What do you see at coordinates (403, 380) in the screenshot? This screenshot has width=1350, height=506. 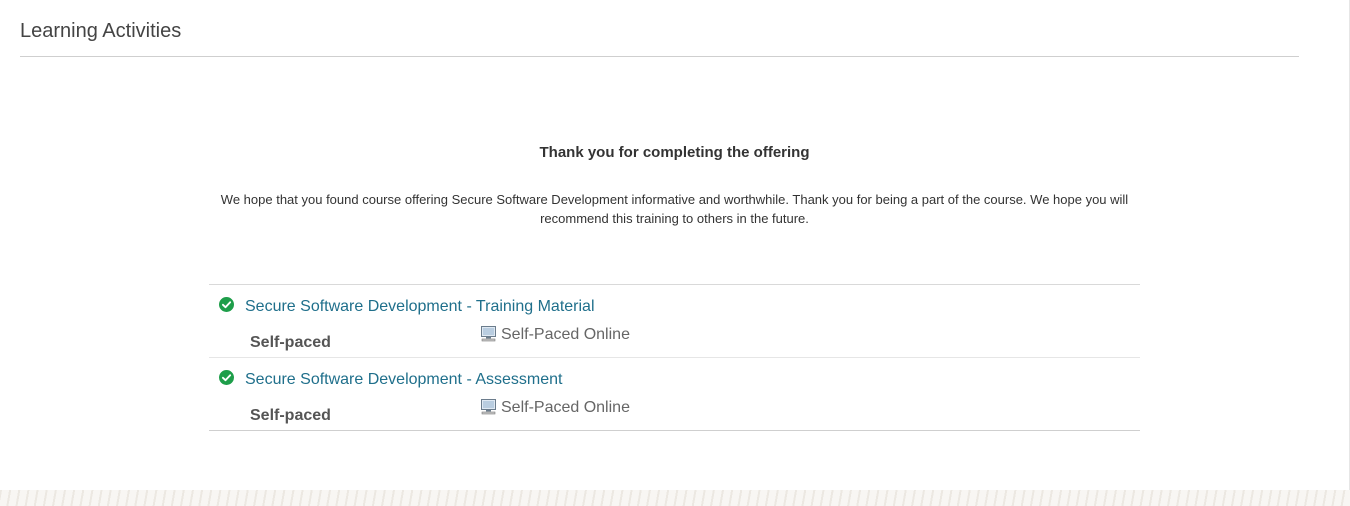 I see `activity-link-assessment: Secure Software Development - Assessment` at bounding box center [403, 380].